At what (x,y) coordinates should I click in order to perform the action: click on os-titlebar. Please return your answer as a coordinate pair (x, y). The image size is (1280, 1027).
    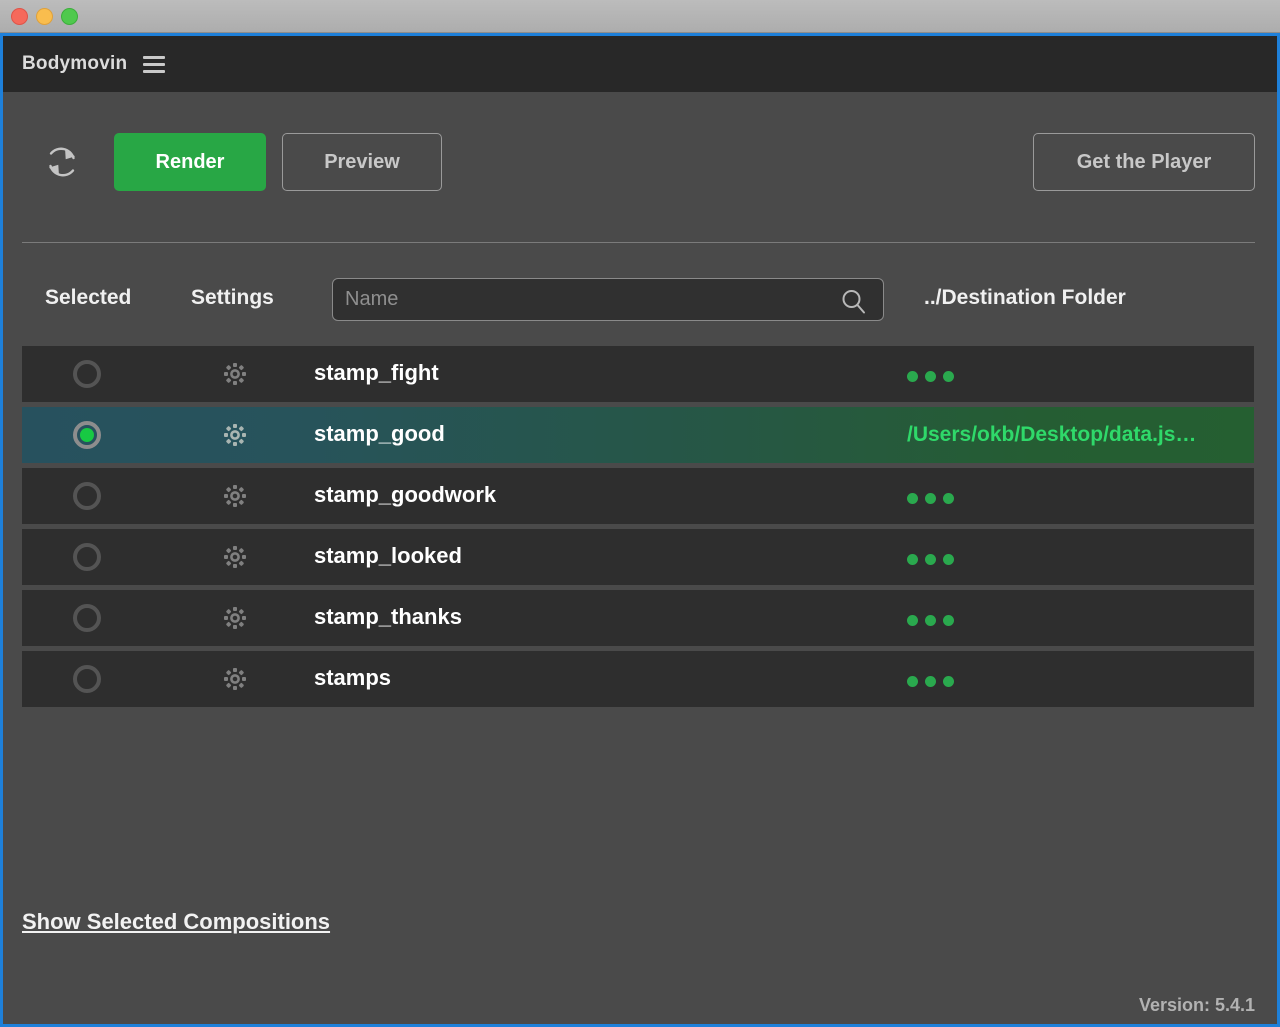
    Looking at the image, I should click on (640, 16).